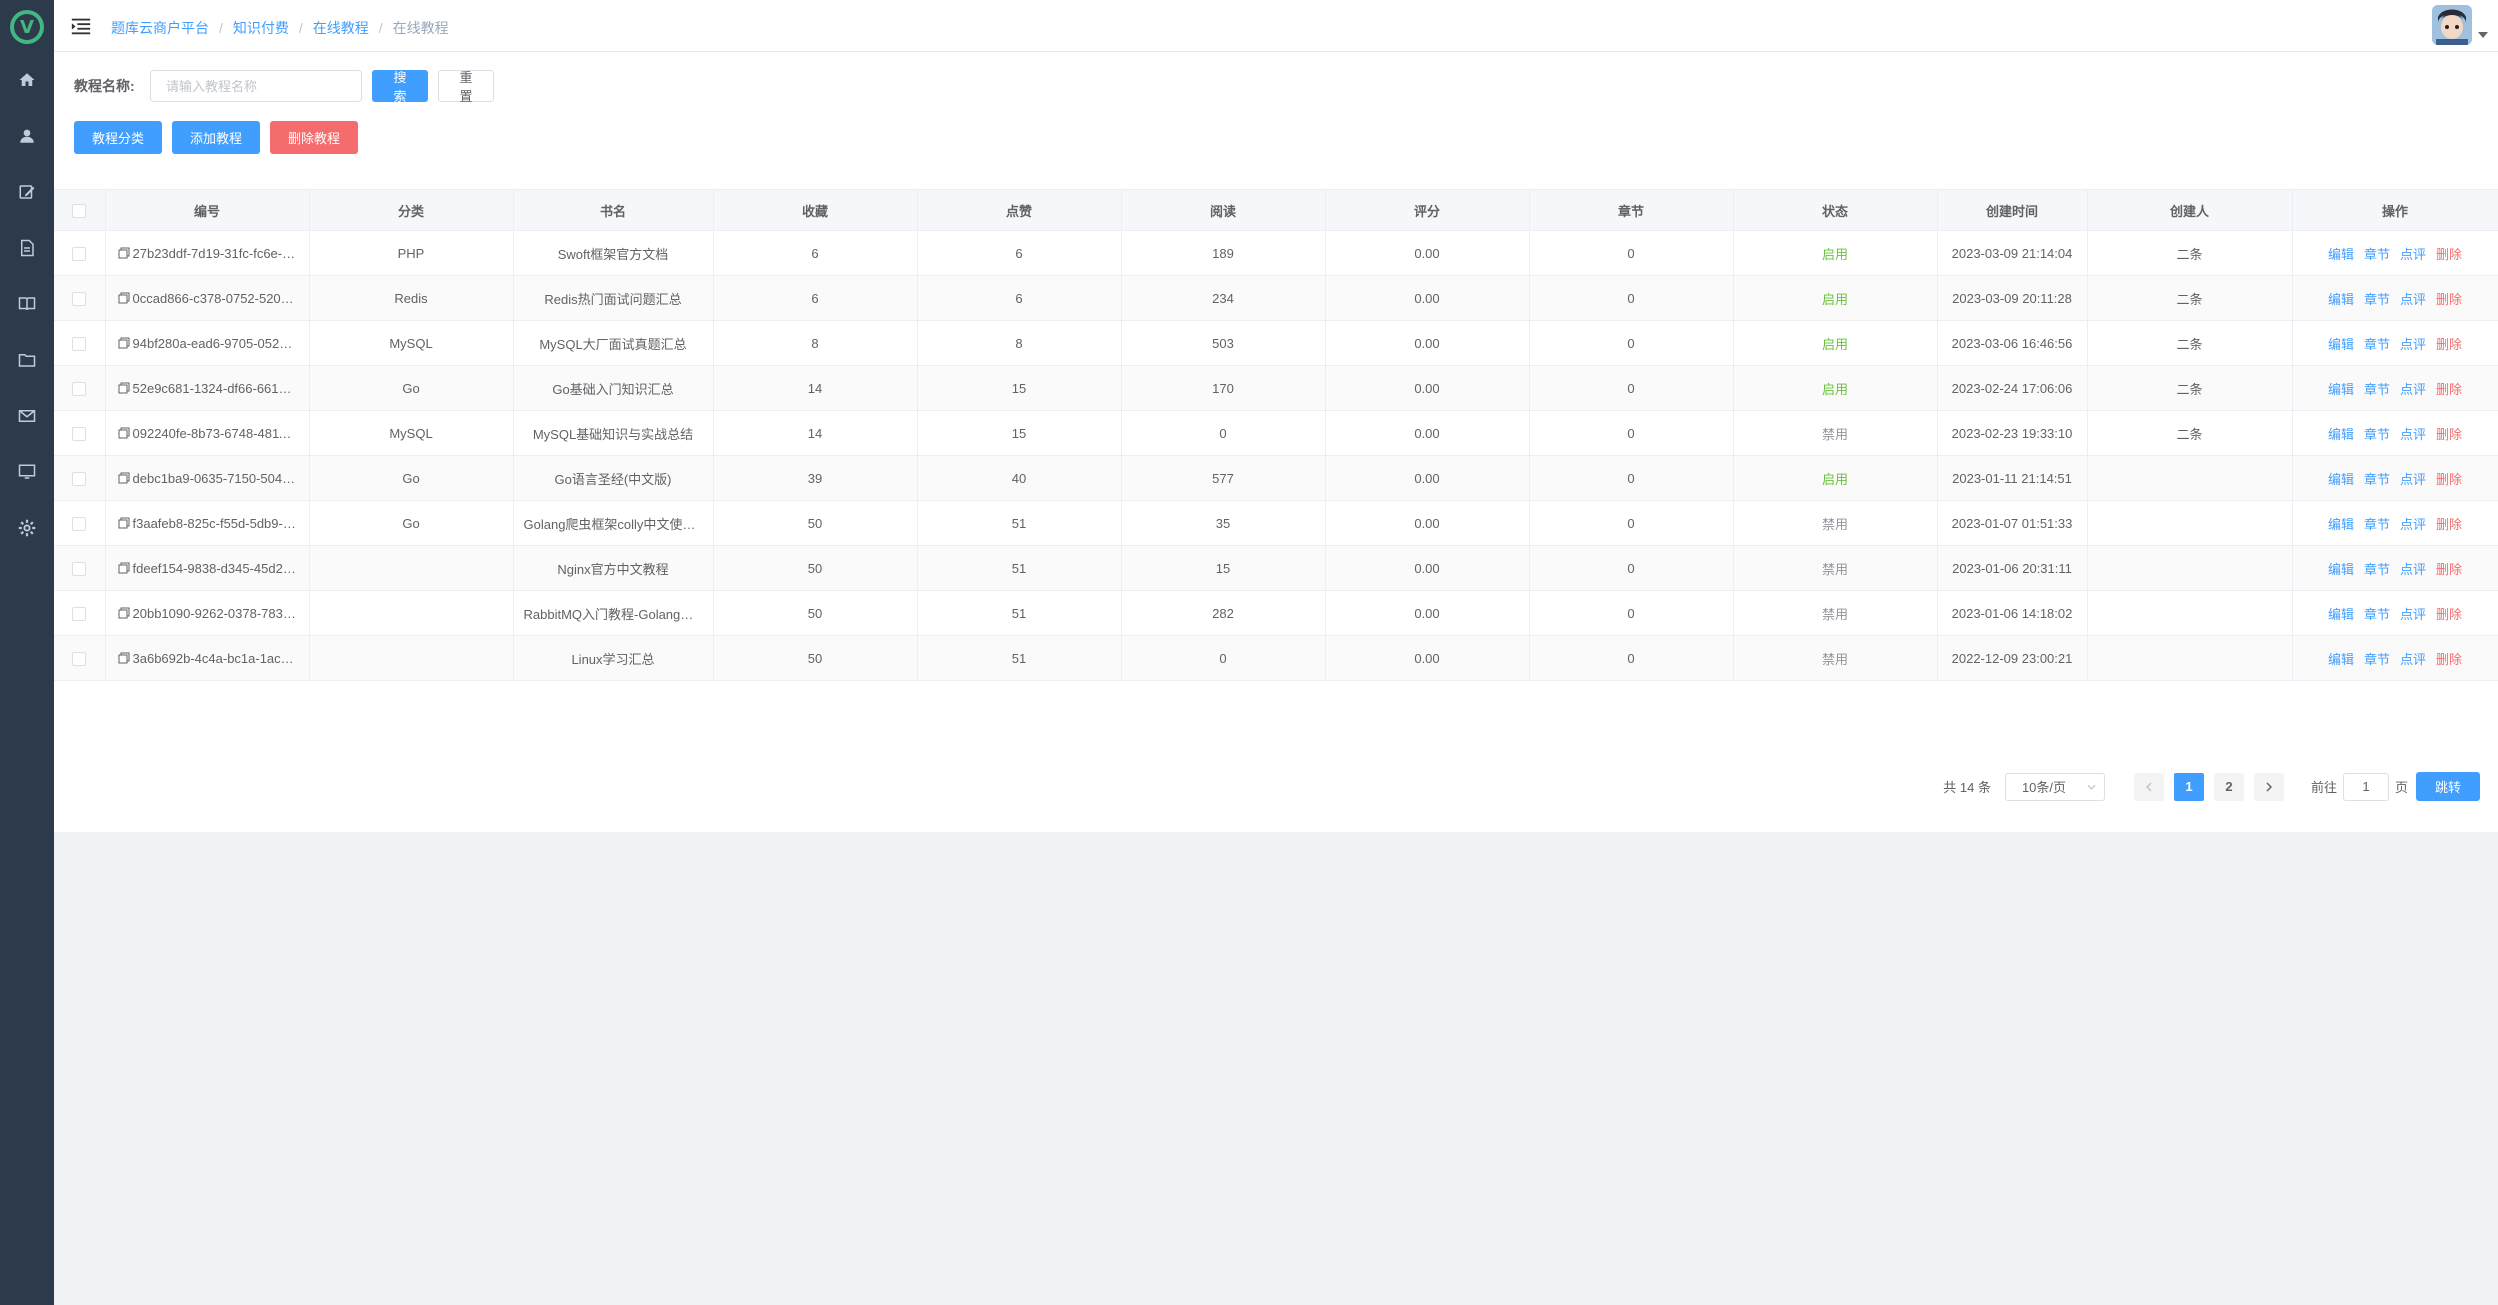 The width and height of the screenshot is (2498, 1305). I want to click on search-input, so click(256, 86).